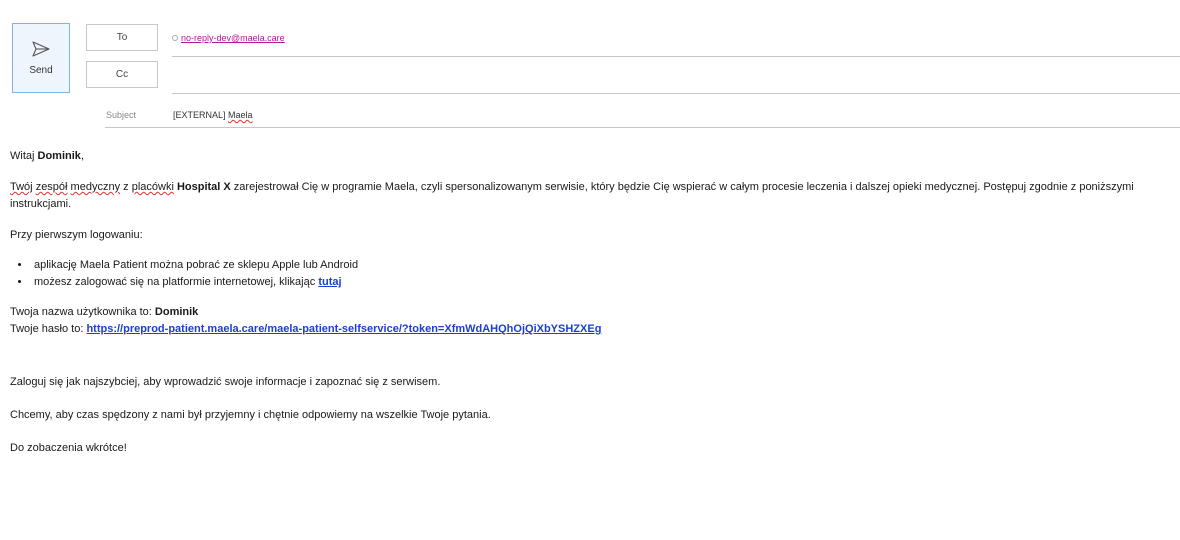 The width and height of the screenshot is (1180, 540). Describe the element at coordinates (590, 156) in the screenshot. I see `greeting: Witaj Dominik,` at that location.